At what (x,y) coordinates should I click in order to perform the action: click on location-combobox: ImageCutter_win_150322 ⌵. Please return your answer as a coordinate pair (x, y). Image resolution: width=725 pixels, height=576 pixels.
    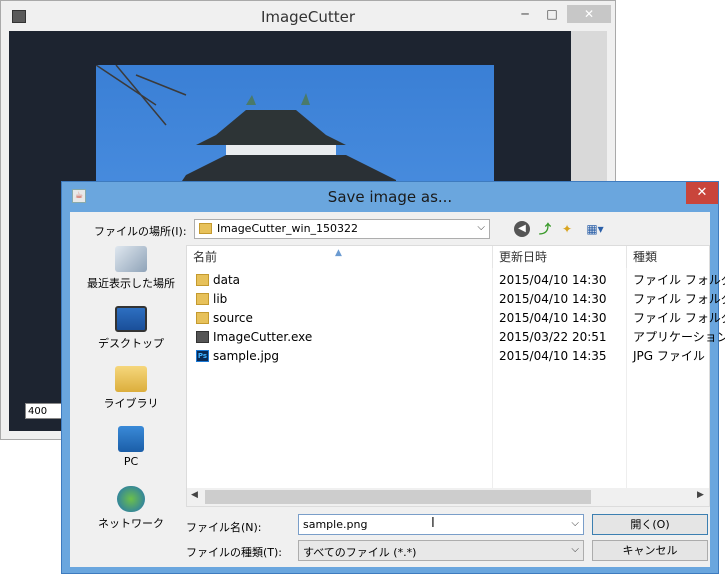
    Looking at the image, I should click on (342, 229).